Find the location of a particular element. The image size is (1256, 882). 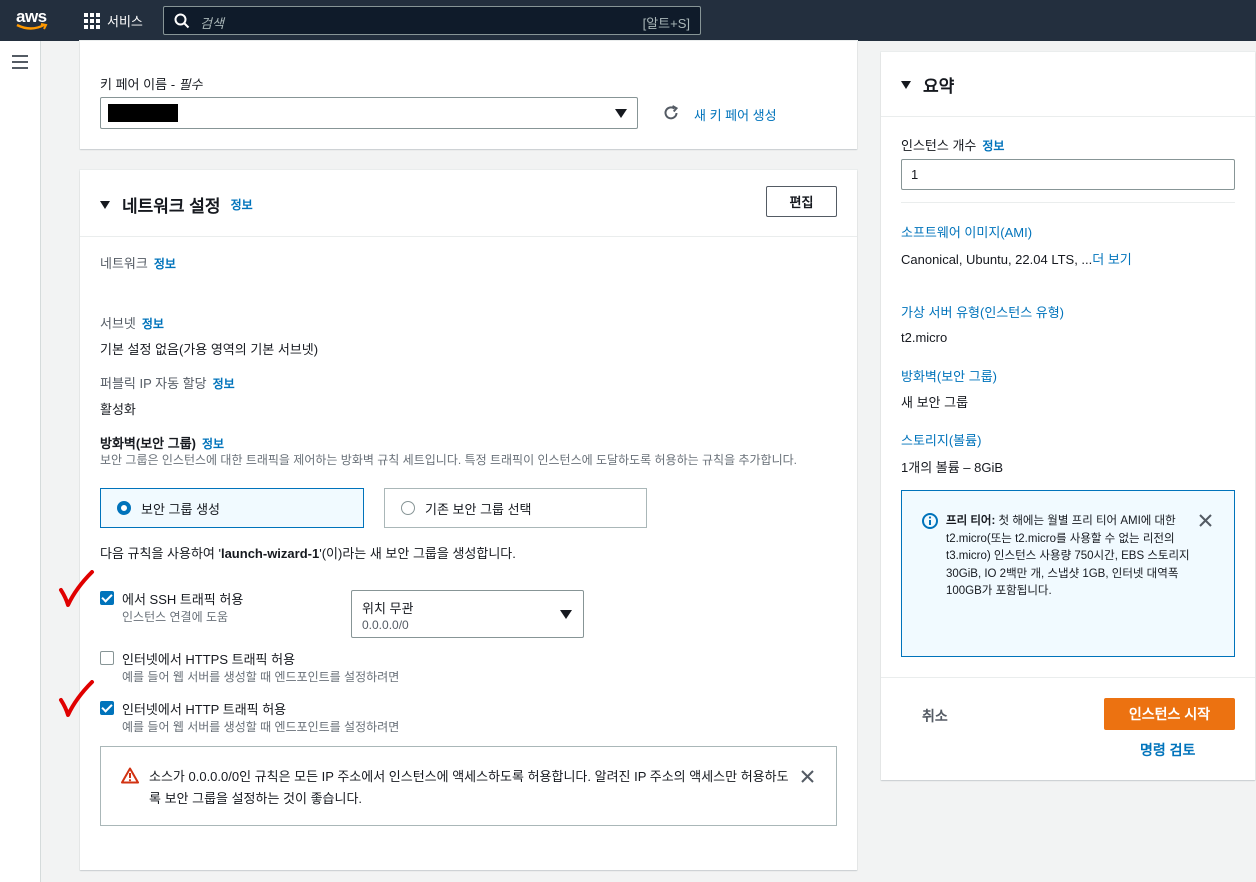

firewall-value: 새 보안 그룹 is located at coordinates (935, 402).